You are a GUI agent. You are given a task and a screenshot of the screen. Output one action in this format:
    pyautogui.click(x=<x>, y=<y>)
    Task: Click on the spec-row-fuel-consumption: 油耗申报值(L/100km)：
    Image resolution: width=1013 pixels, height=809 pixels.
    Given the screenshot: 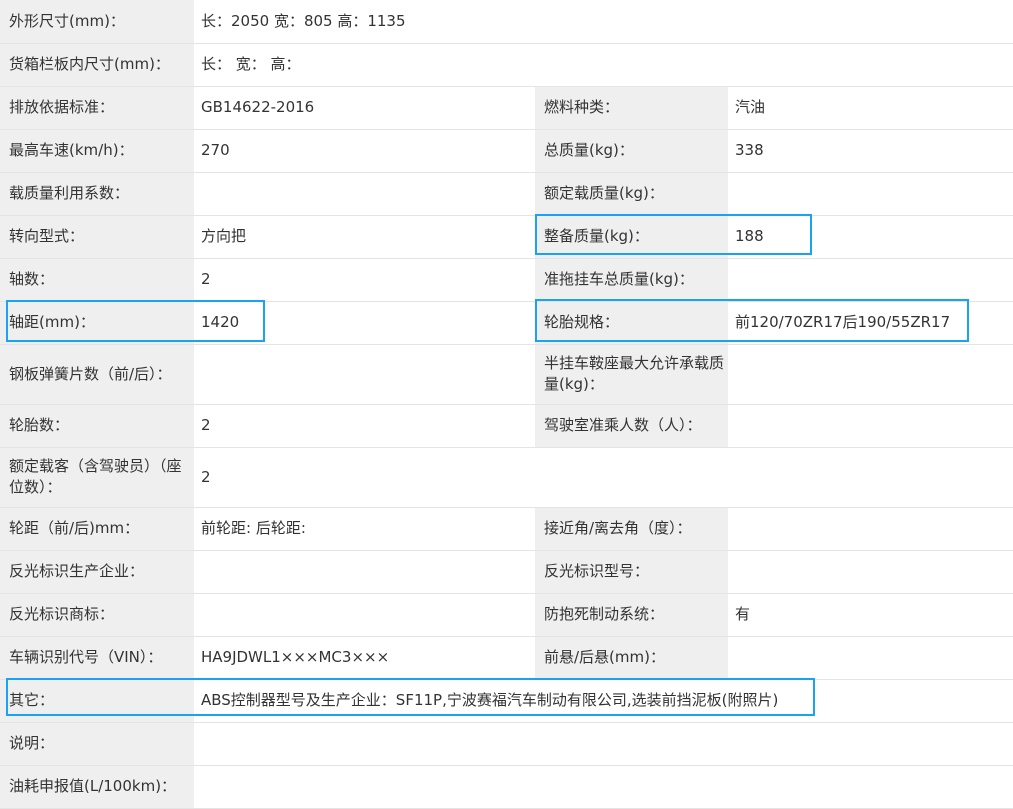 What is the action you would take?
    pyautogui.click(x=506, y=787)
    